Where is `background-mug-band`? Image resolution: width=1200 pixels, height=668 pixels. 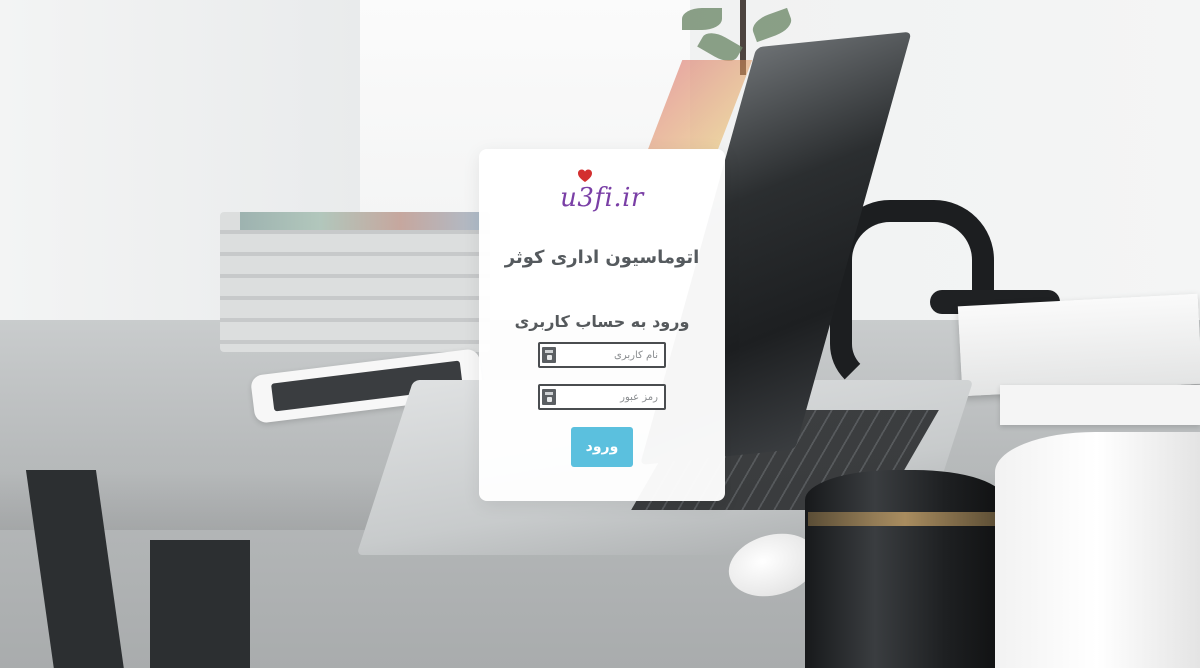 background-mug-band is located at coordinates (905, 519).